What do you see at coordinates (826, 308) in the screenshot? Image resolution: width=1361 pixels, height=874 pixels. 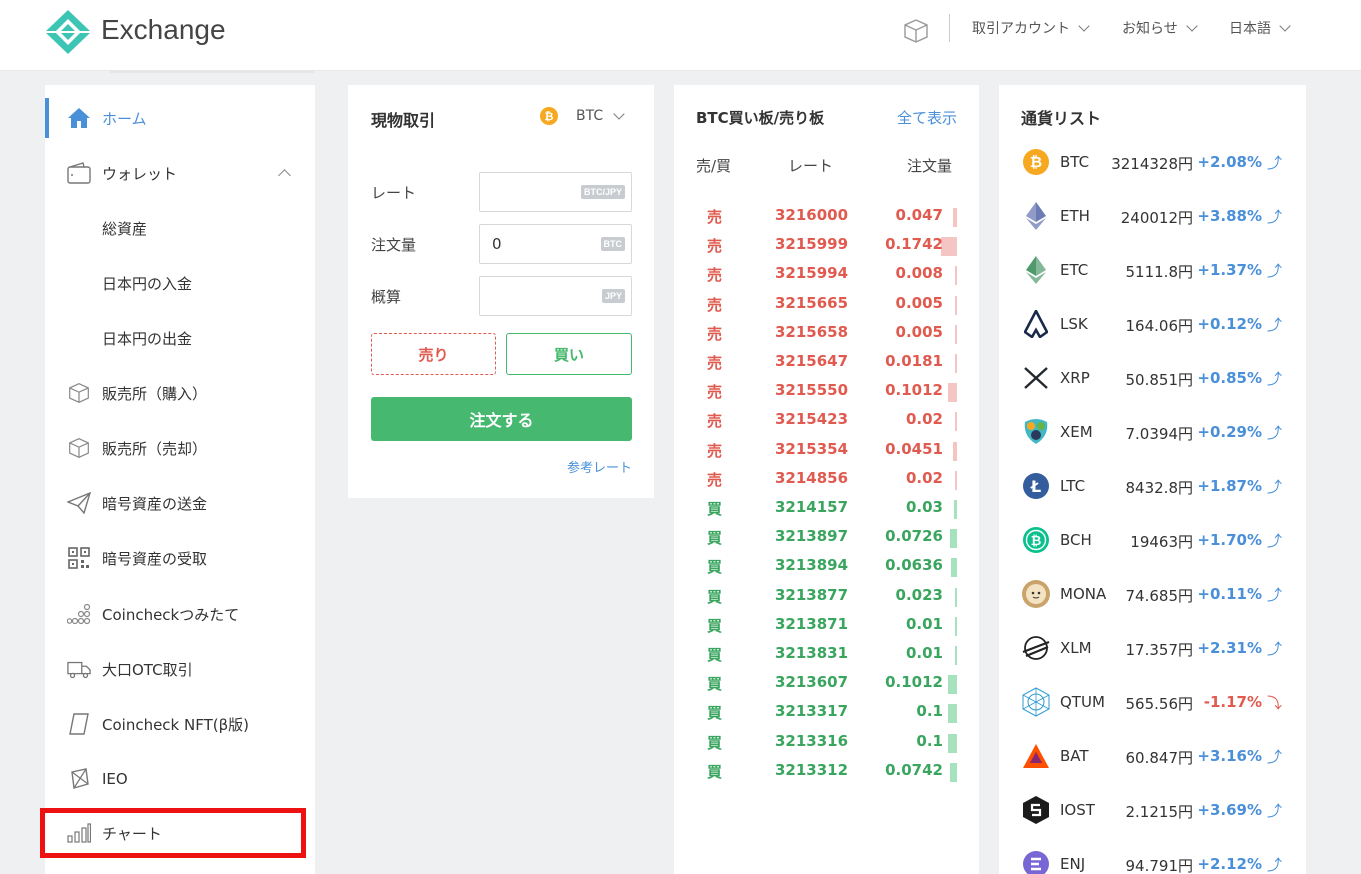 I see `order-book-row: 売 3215665 0.005` at bounding box center [826, 308].